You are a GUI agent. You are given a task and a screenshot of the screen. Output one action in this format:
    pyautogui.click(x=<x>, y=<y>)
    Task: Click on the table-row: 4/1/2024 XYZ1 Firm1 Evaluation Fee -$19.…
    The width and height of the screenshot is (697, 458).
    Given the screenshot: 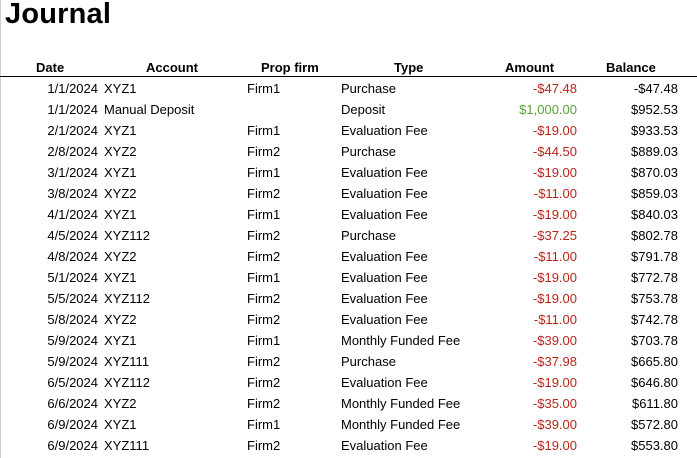 What is the action you would take?
    pyautogui.click(x=348, y=213)
    